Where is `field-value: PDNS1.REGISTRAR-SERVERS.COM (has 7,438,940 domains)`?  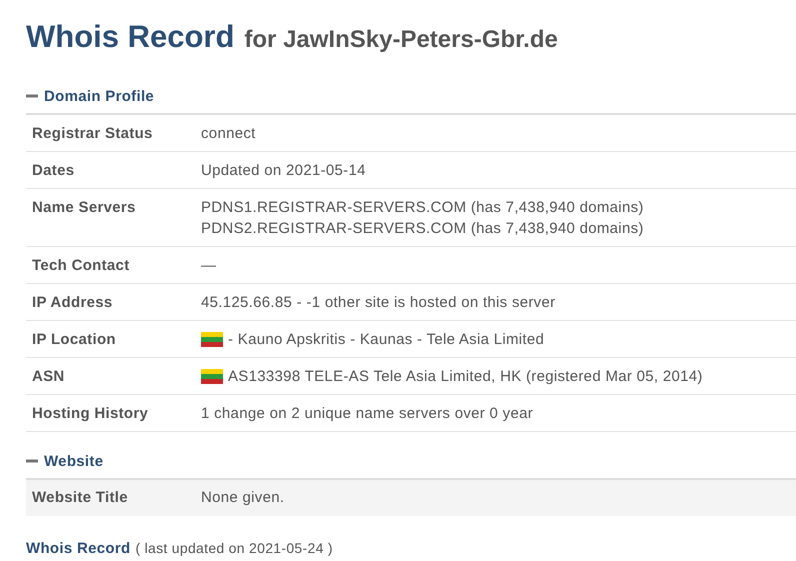
field-value: PDNS1.REGISTRAR-SERVERS.COM (has 7,438,940 domains) is located at coordinates (422, 207).